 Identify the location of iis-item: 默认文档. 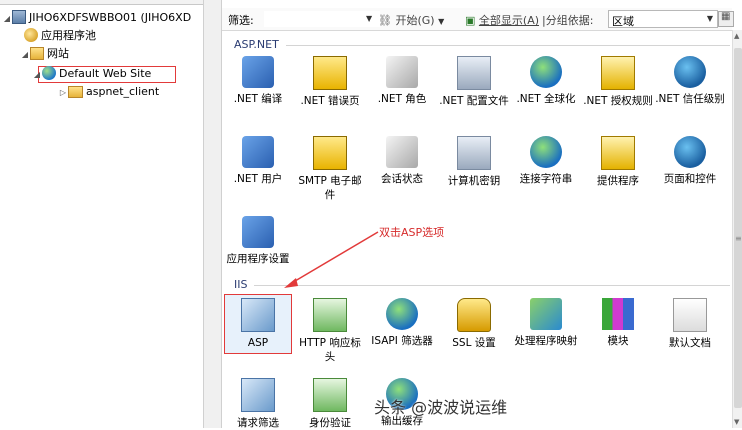
(690, 324).